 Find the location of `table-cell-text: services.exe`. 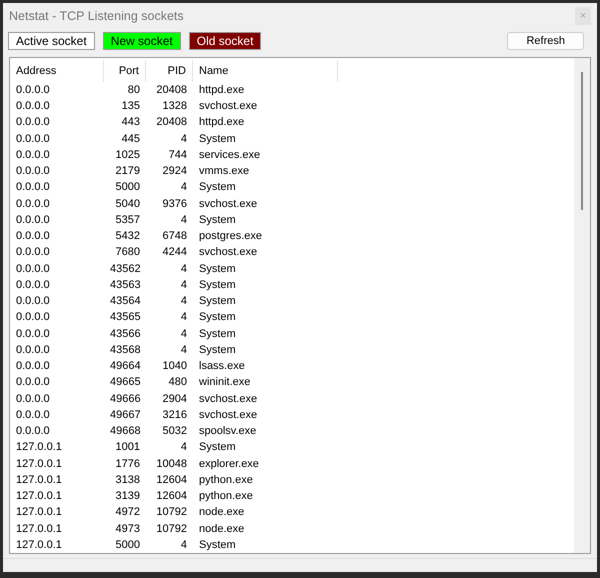

table-cell-text: services.exe is located at coordinates (230, 155).